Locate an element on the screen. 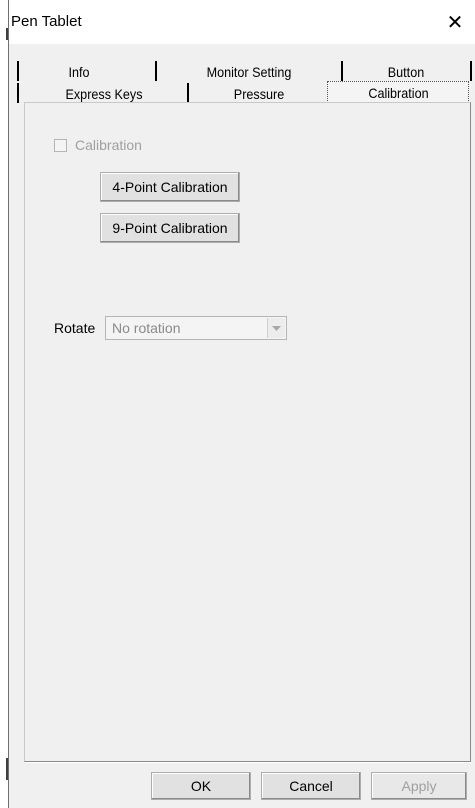  tab-pressure: Pressure is located at coordinates (259, 94).